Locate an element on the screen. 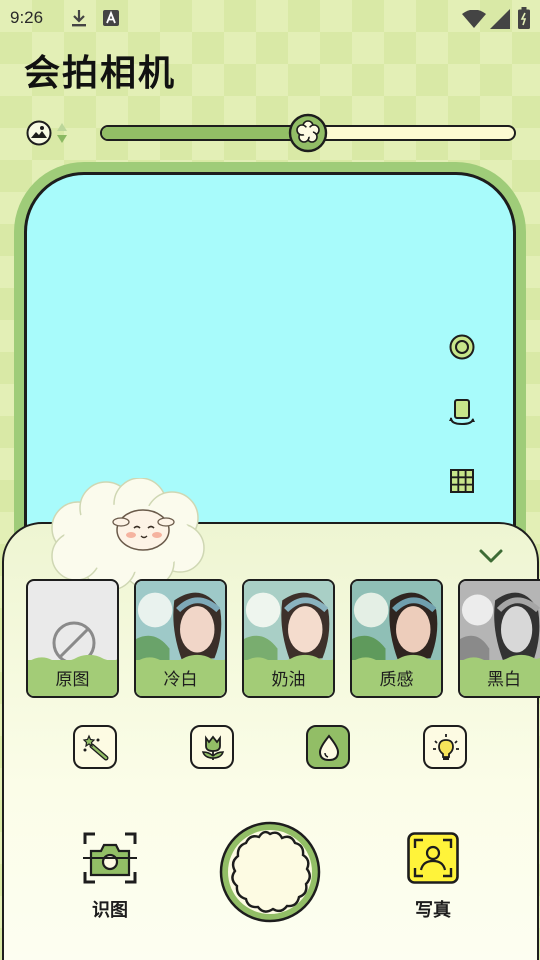 This screenshot has height=960, width=540. up-down-arrows-icon is located at coordinates (62, 135).